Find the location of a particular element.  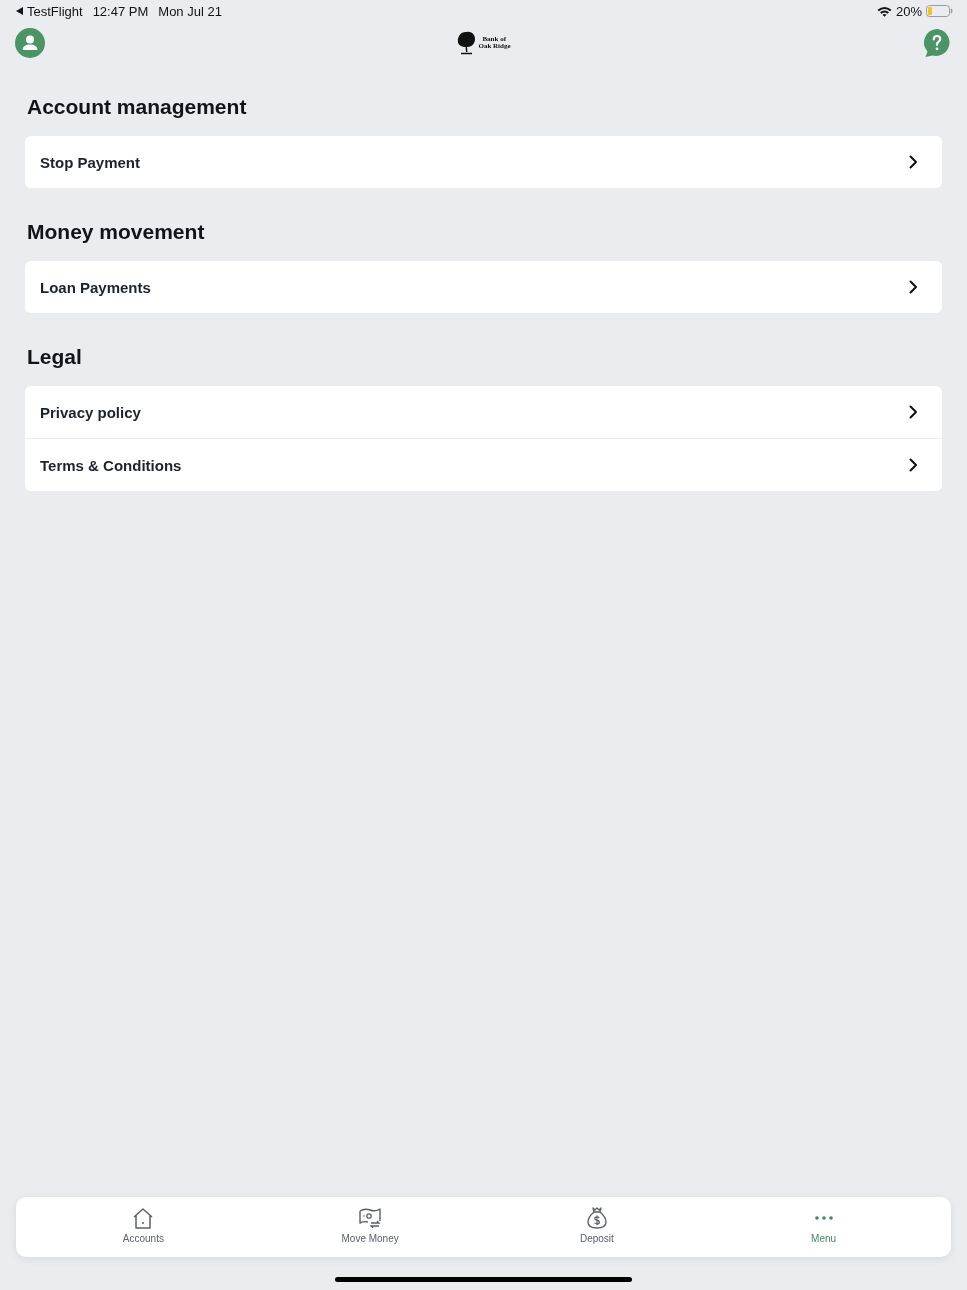

status-time: 12:47 PM is located at coordinates (120, 11).